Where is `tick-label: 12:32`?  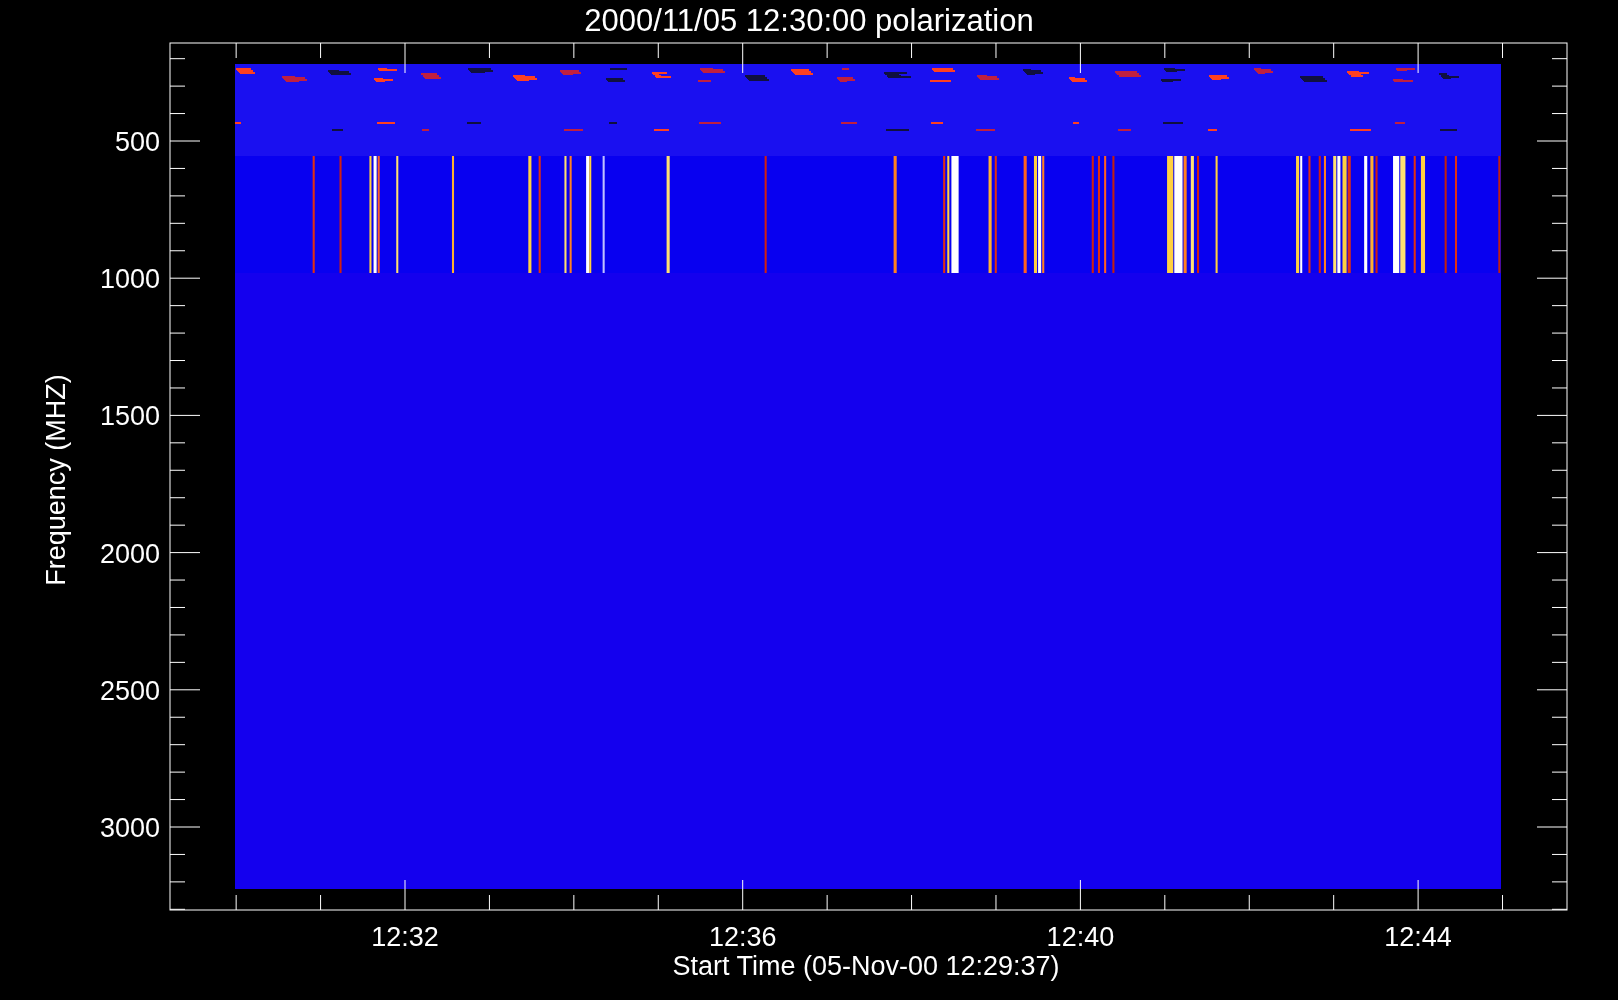 tick-label: 12:32 is located at coordinates (405, 937).